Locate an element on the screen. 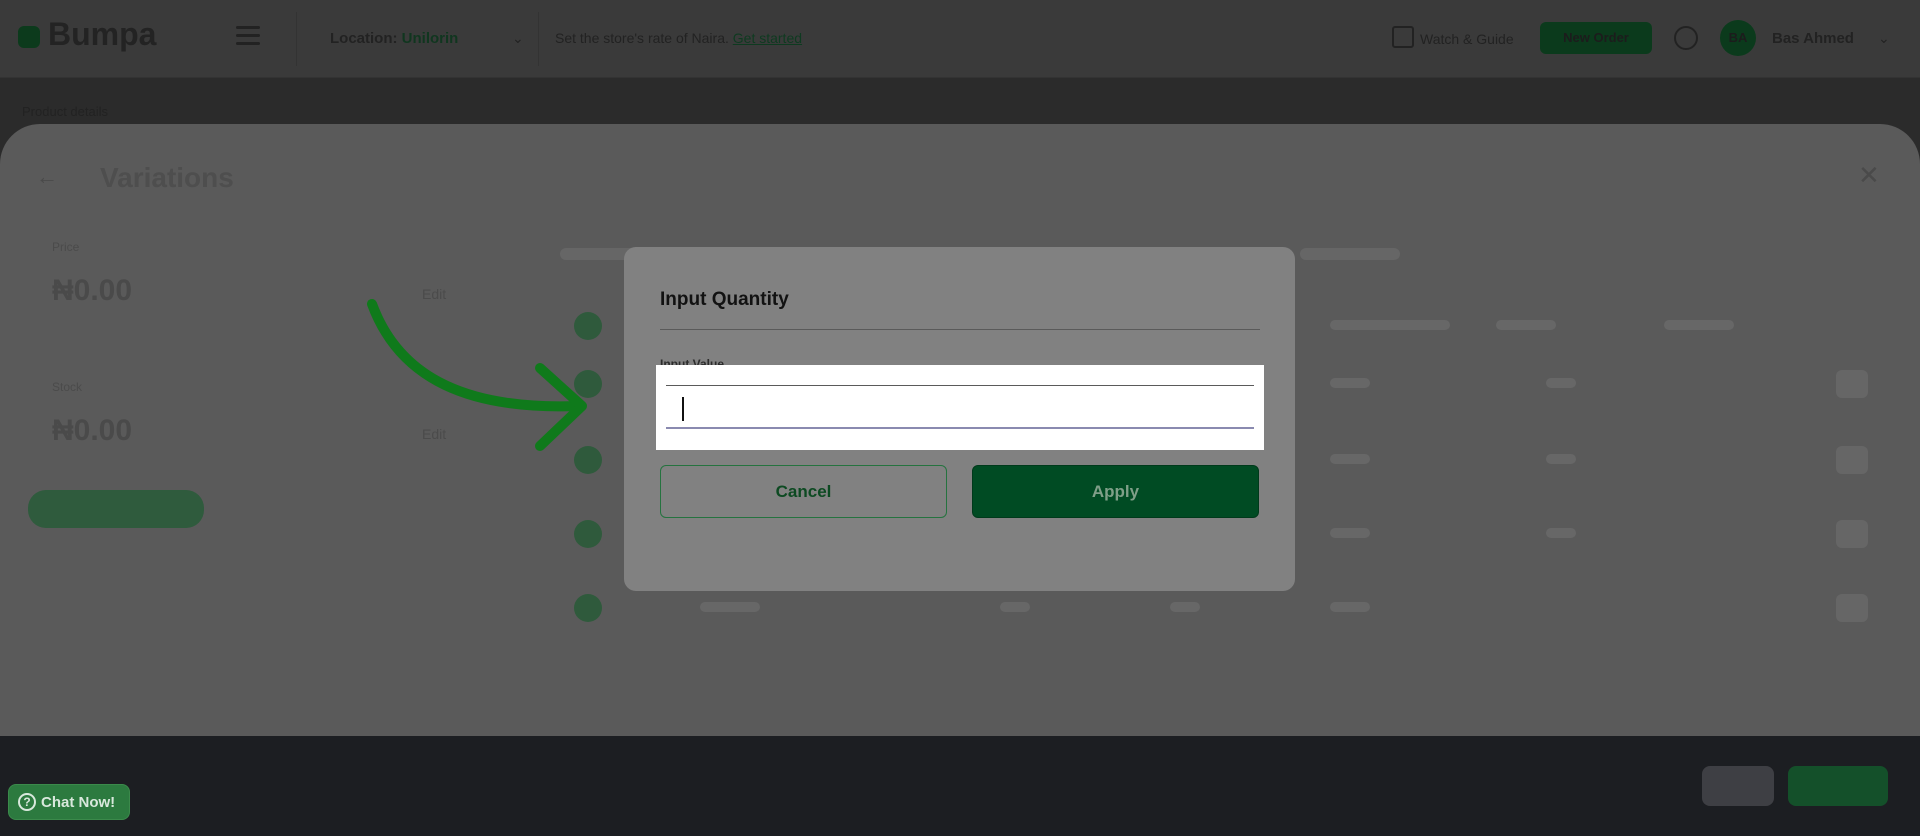 This screenshot has width=1920, height=836. sheet-footer is located at coordinates (960, 786).